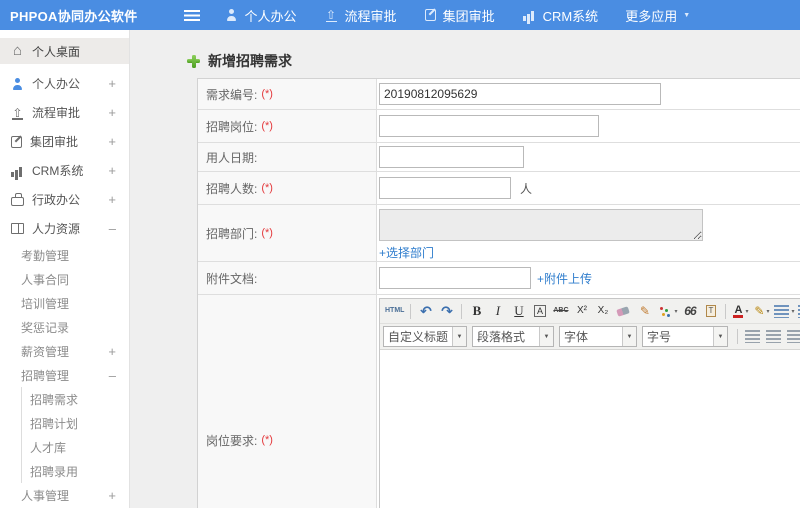 The height and width of the screenshot is (508, 800). Describe the element at coordinates (64, 351) in the screenshot. I see `sidebar-item-salary-mgmt: 薪资管理 +` at that location.